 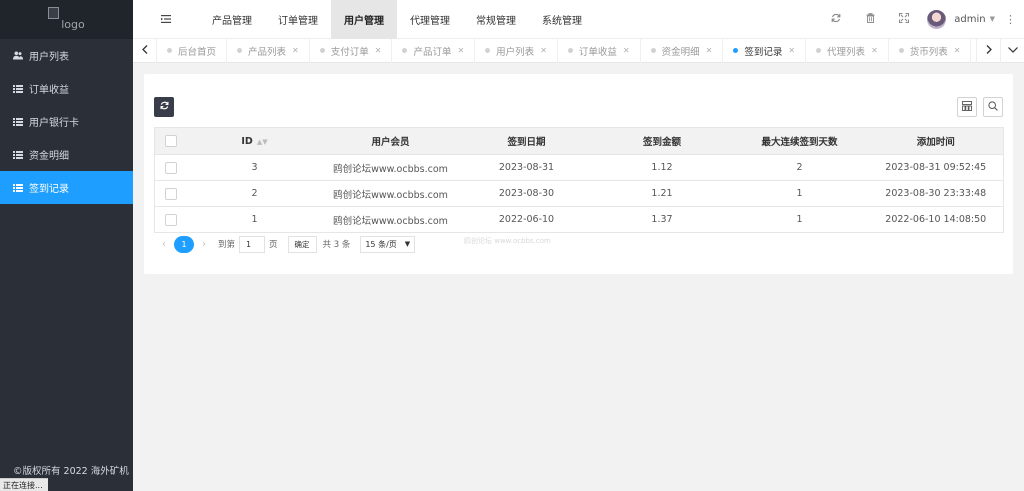 I want to click on nav-user-management: 用户管理, so click(x=364, y=19).